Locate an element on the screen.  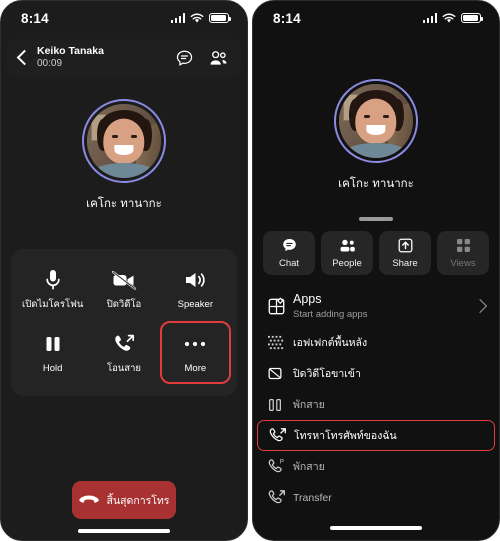
menu-item-background-effects: เอฟเฟกต์พื้นหลัง is located at coordinates (376, 342).